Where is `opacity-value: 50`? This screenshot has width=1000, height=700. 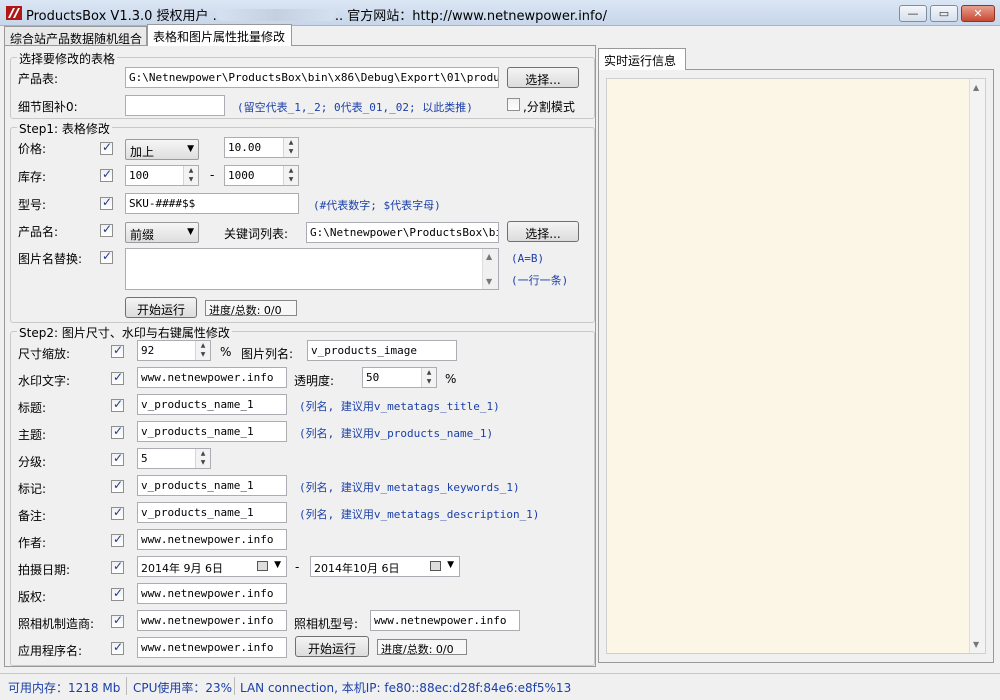 opacity-value: 50 is located at coordinates (373, 377).